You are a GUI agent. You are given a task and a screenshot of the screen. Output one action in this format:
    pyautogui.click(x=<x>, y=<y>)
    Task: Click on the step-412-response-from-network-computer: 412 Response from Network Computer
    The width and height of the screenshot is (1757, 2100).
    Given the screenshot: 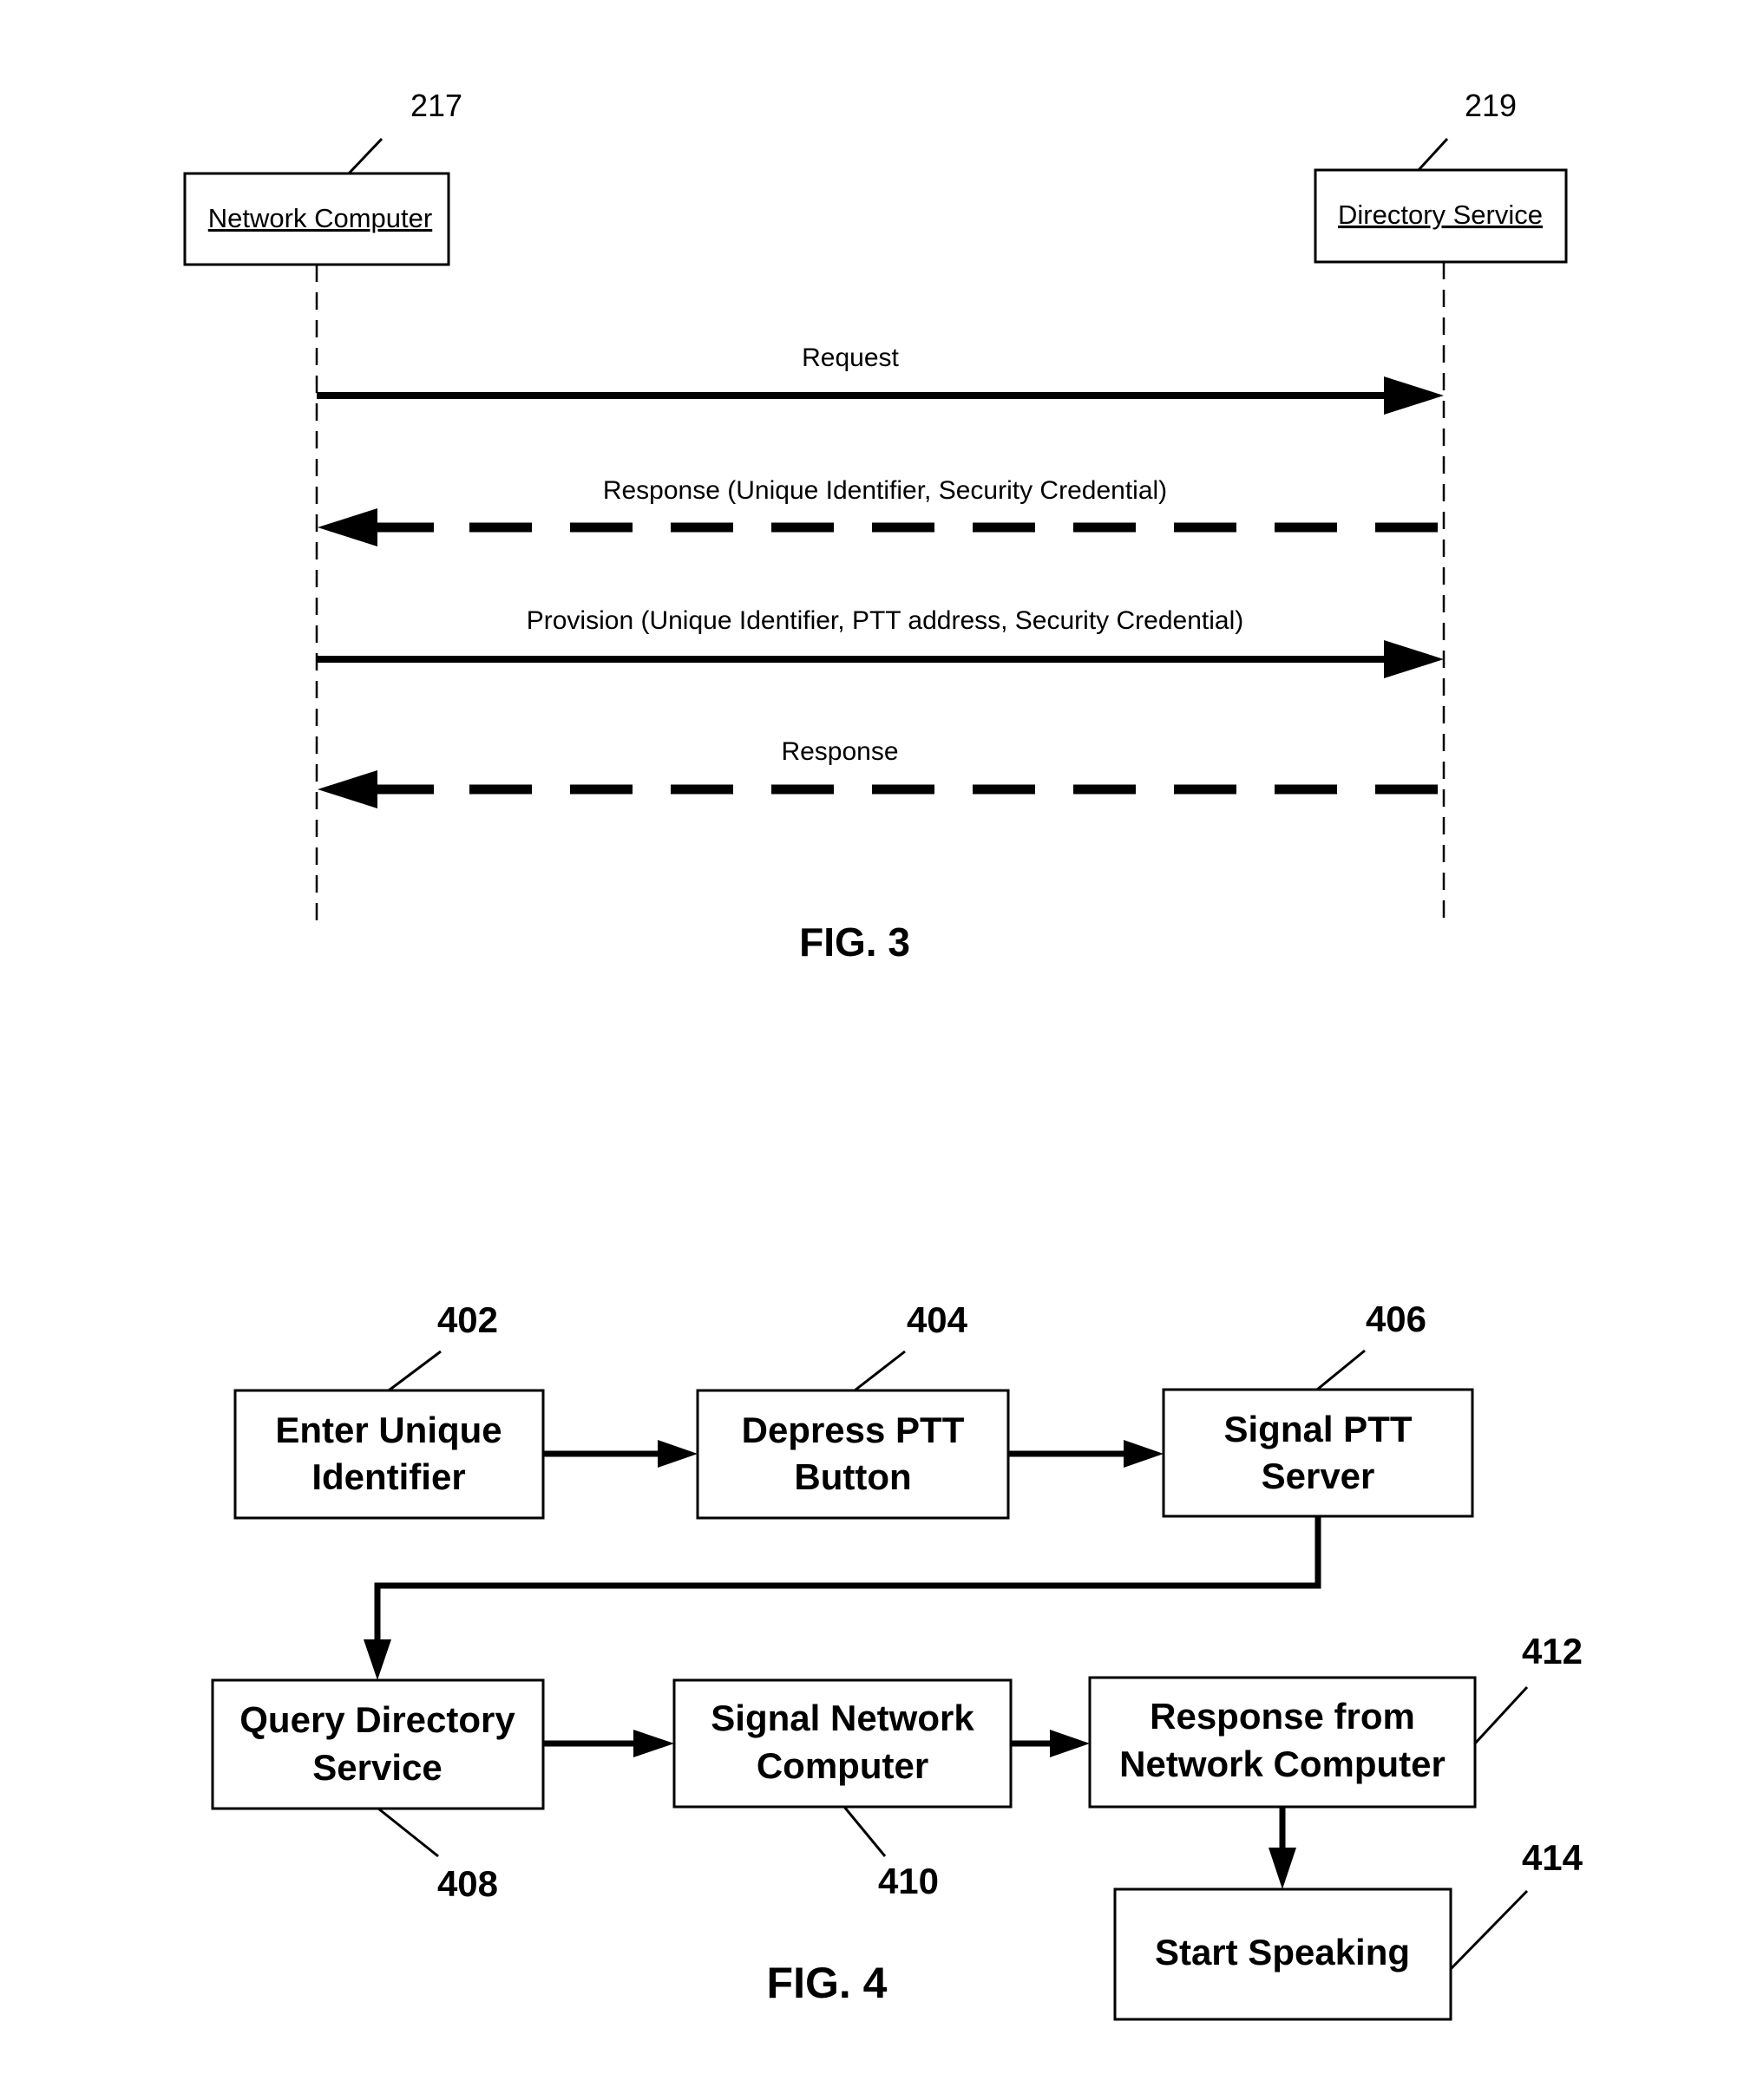 What is the action you would take?
    pyautogui.click(x=1335, y=1720)
    